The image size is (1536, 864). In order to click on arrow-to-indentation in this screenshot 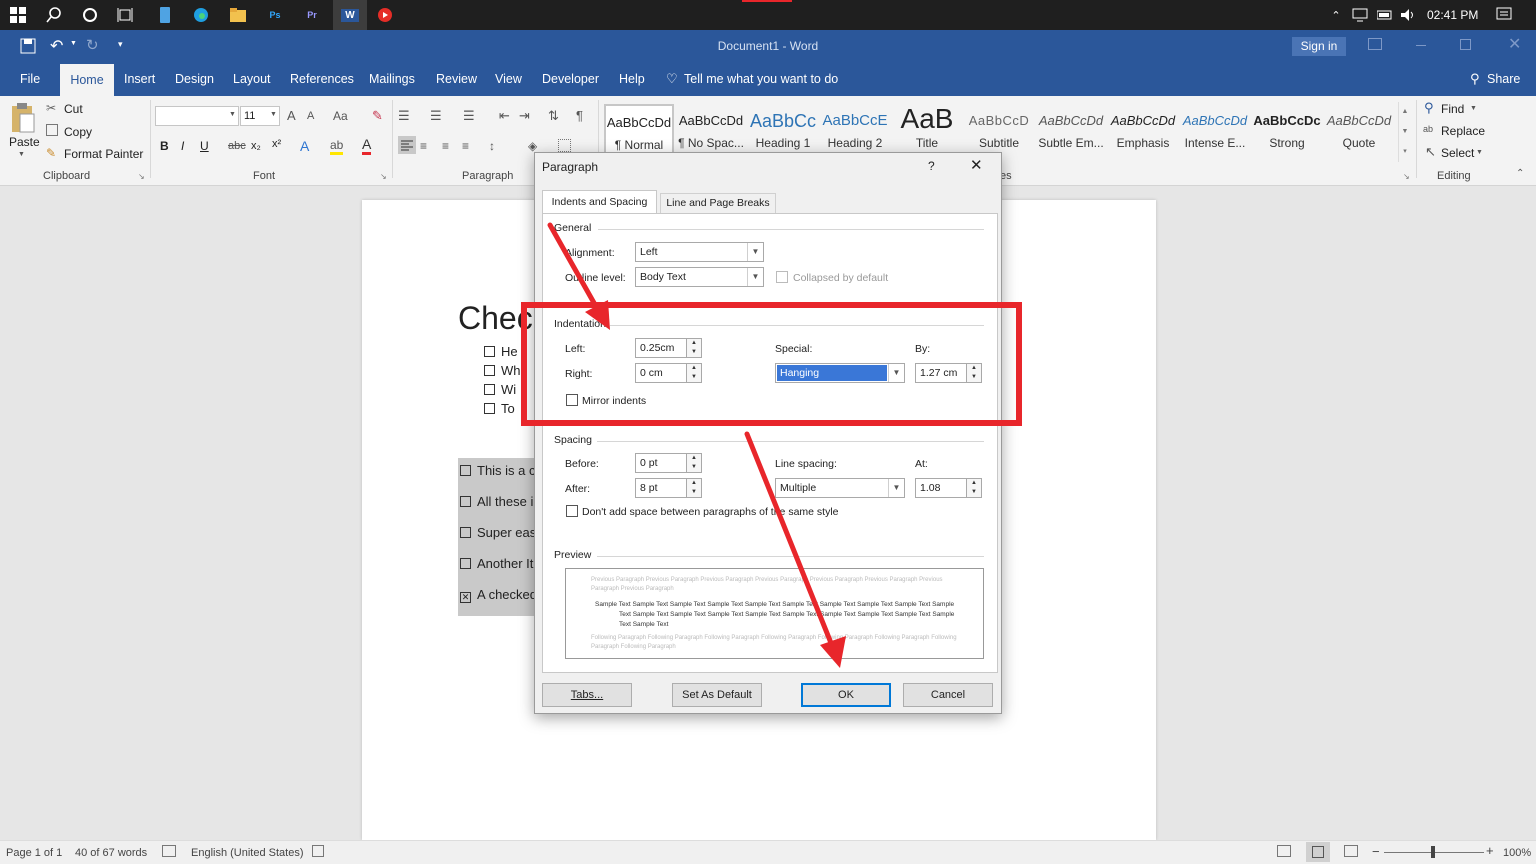, I will do `click(578, 276)`.